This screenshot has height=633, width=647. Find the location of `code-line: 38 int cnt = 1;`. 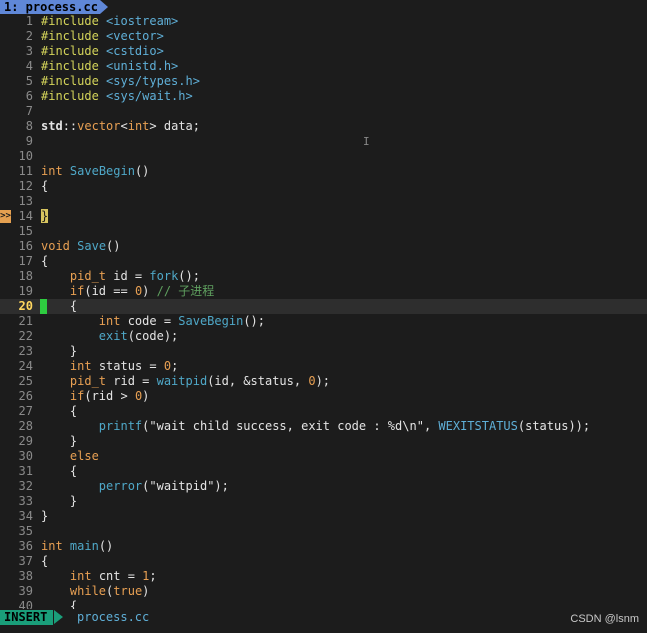

code-line: 38 int cnt = 1; is located at coordinates (323, 576).